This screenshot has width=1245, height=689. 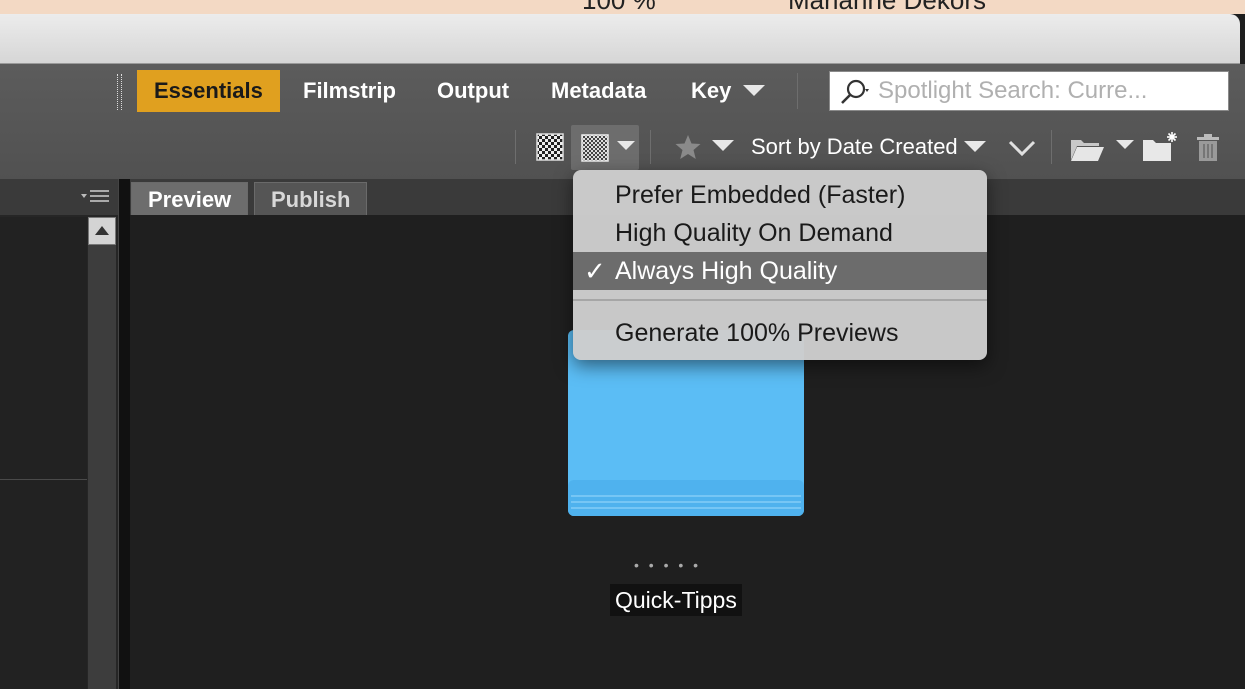 What do you see at coordinates (668, 565) in the screenshot?
I see `rating-dots-text: • • • • •` at bounding box center [668, 565].